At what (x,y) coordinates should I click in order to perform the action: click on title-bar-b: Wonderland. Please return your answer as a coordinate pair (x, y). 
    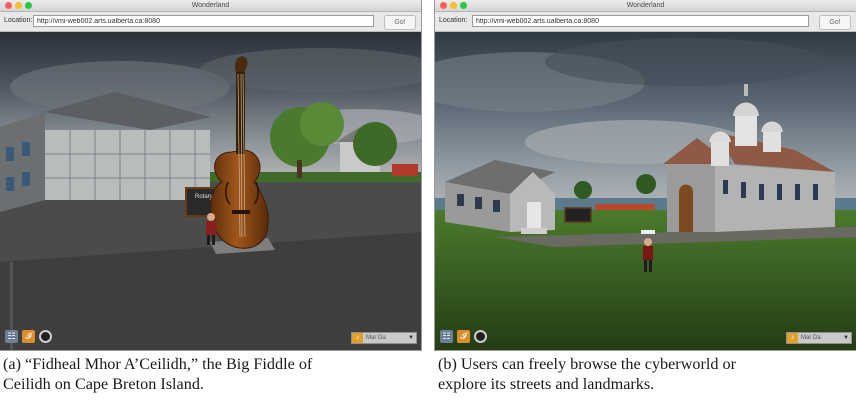
    Looking at the image, I should click on (645, 6).